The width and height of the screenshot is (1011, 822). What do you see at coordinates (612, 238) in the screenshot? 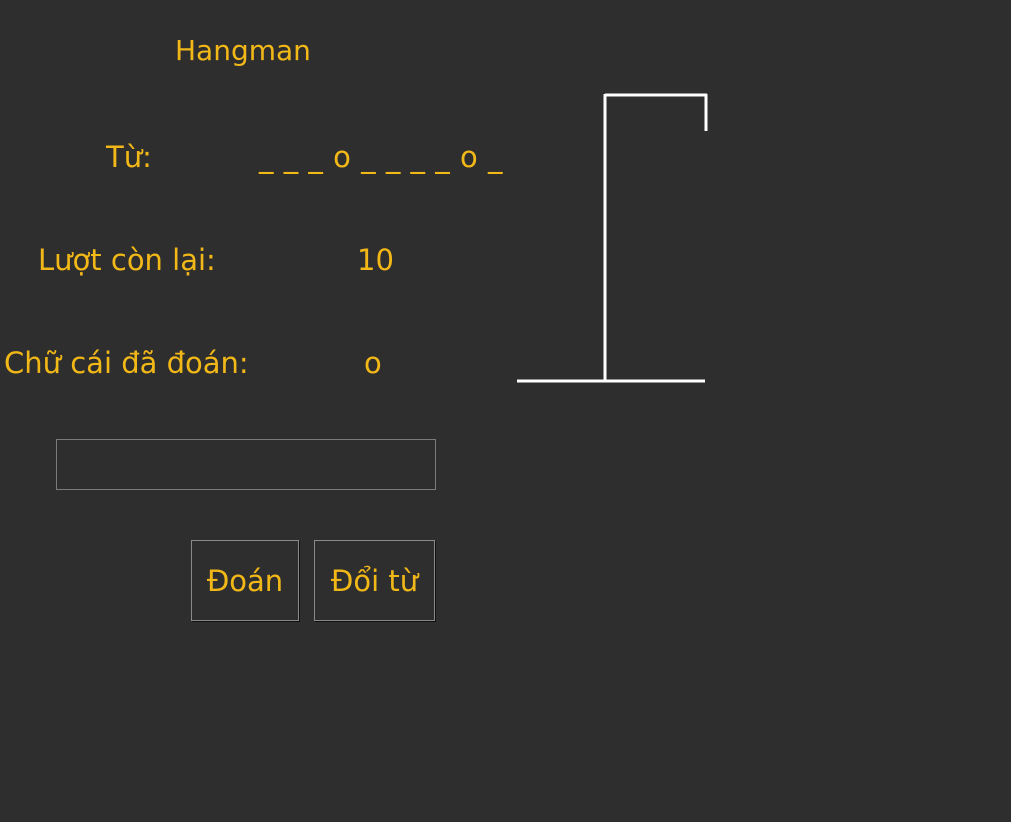
I see `gallows-drawing` at bounding box center [612, 238].